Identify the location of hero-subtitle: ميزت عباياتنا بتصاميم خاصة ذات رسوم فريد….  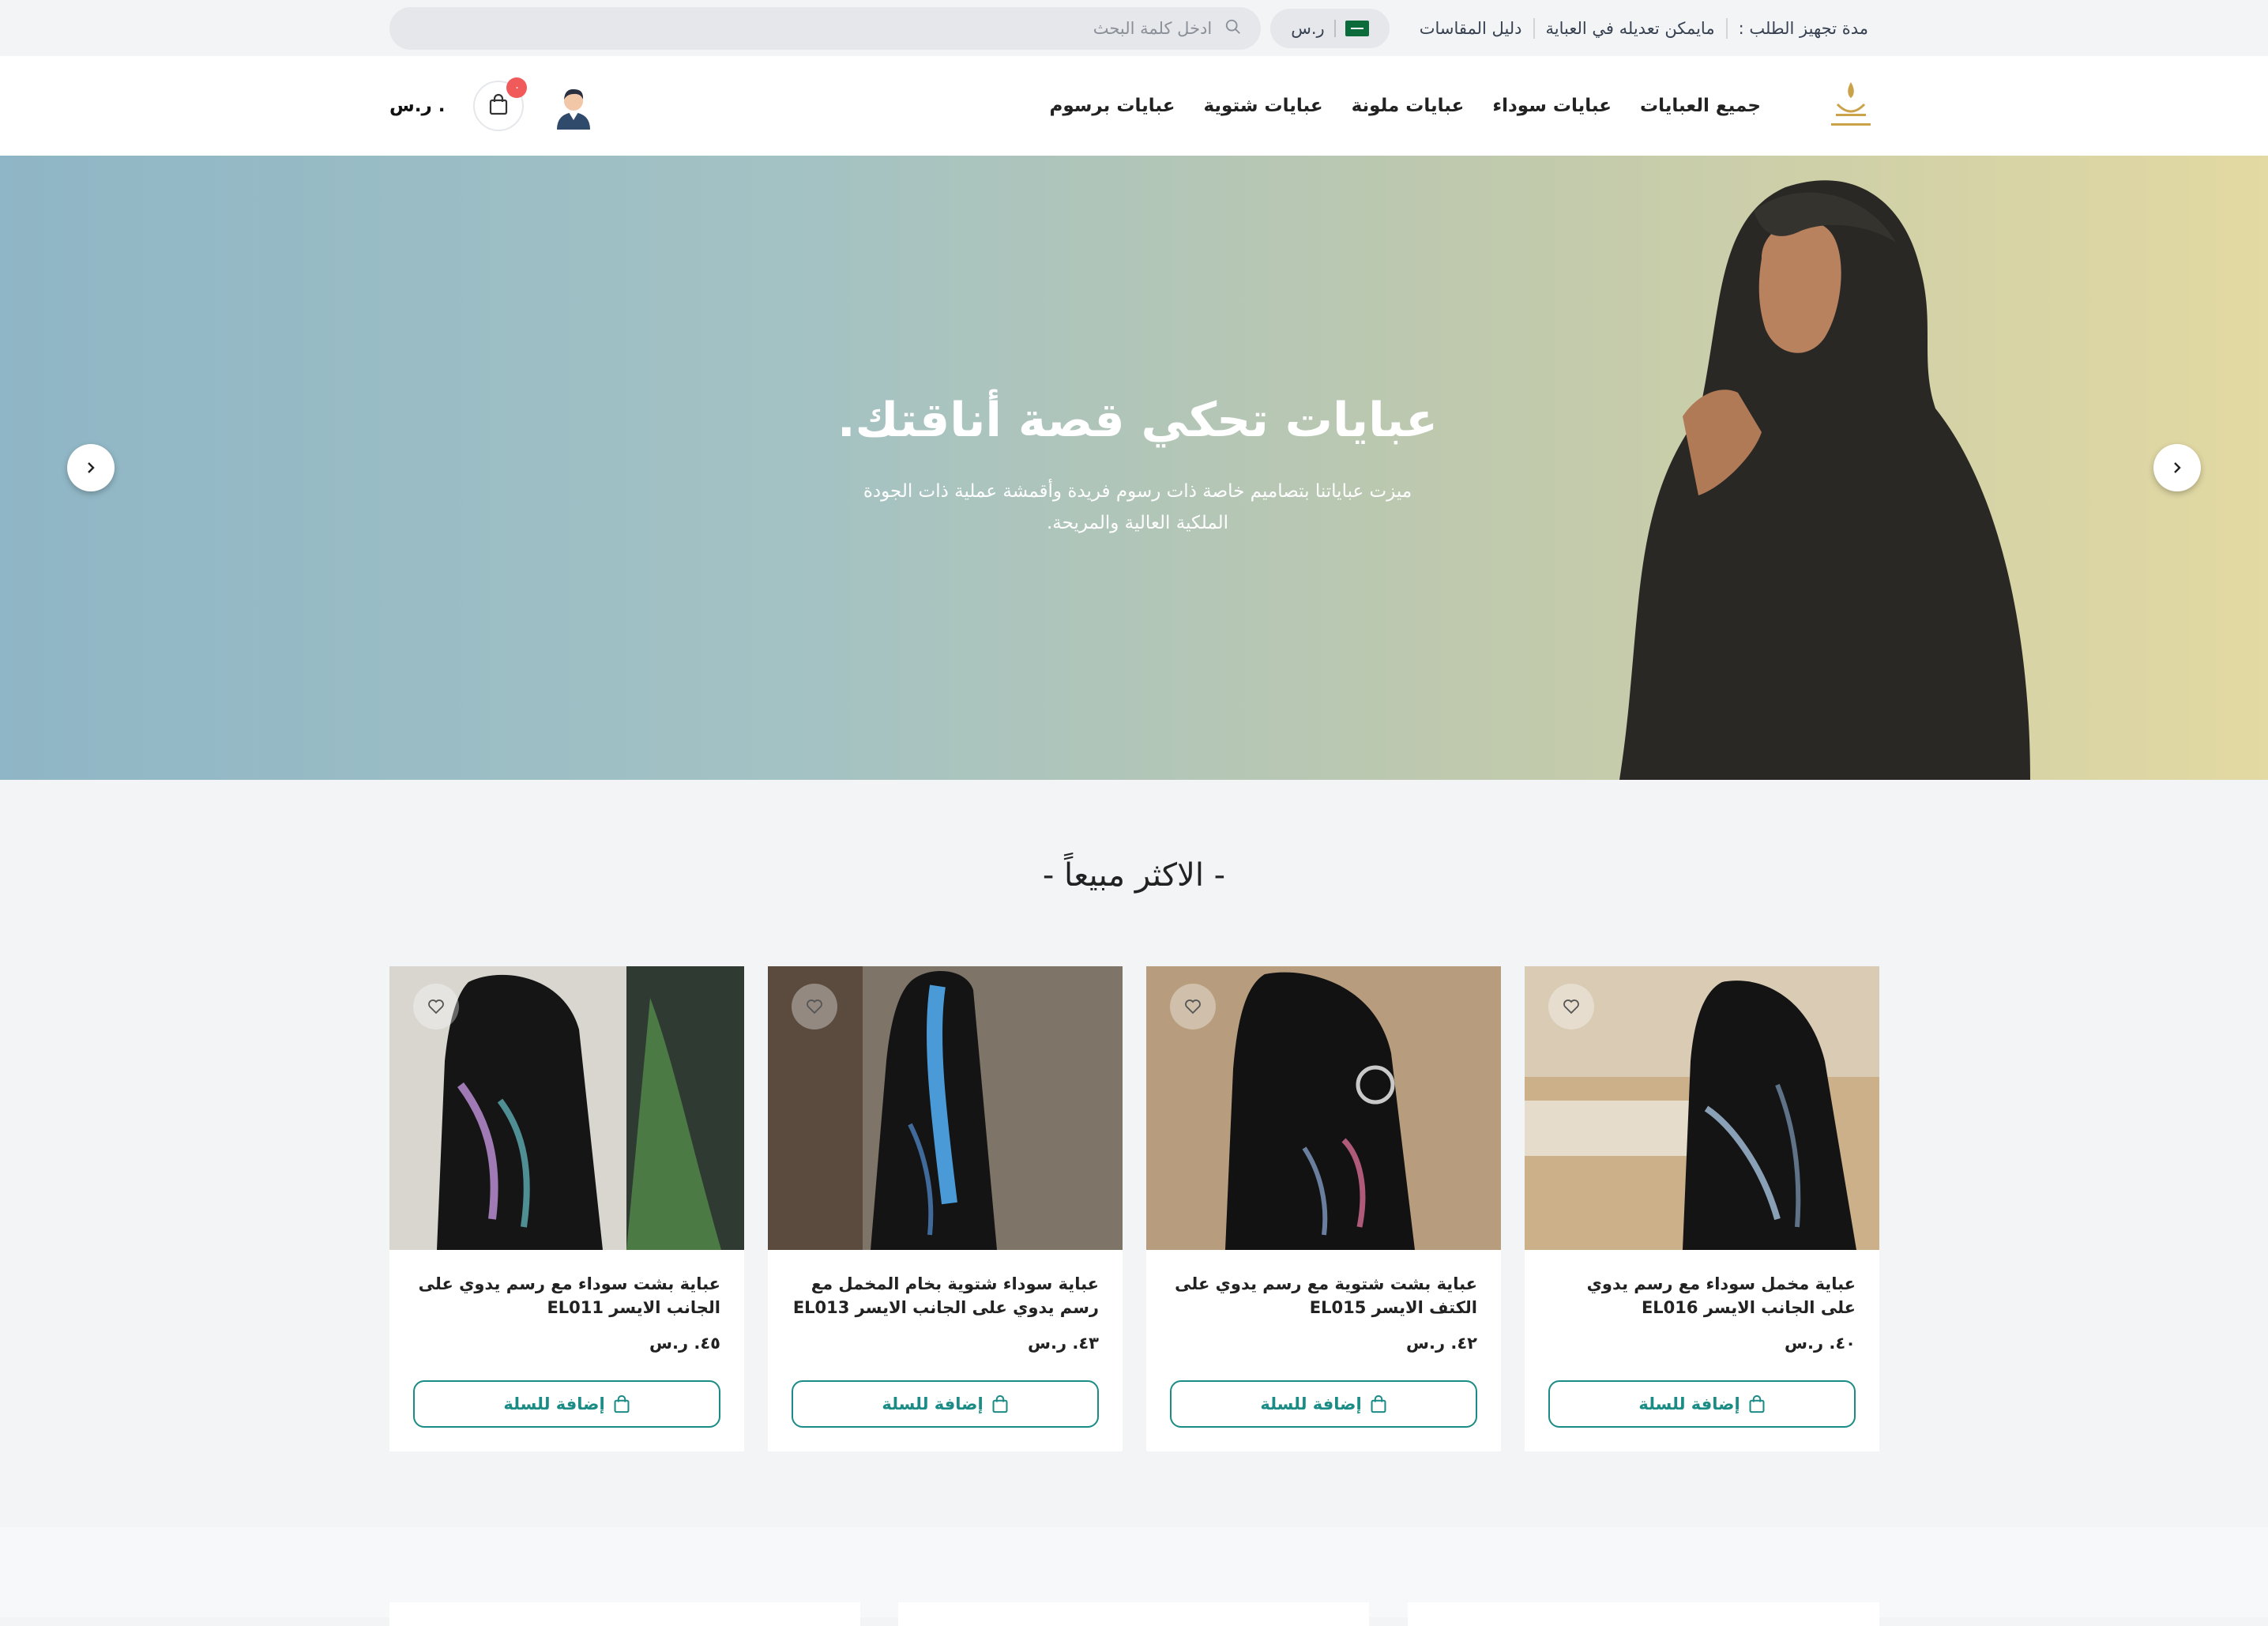
(1137, 507).